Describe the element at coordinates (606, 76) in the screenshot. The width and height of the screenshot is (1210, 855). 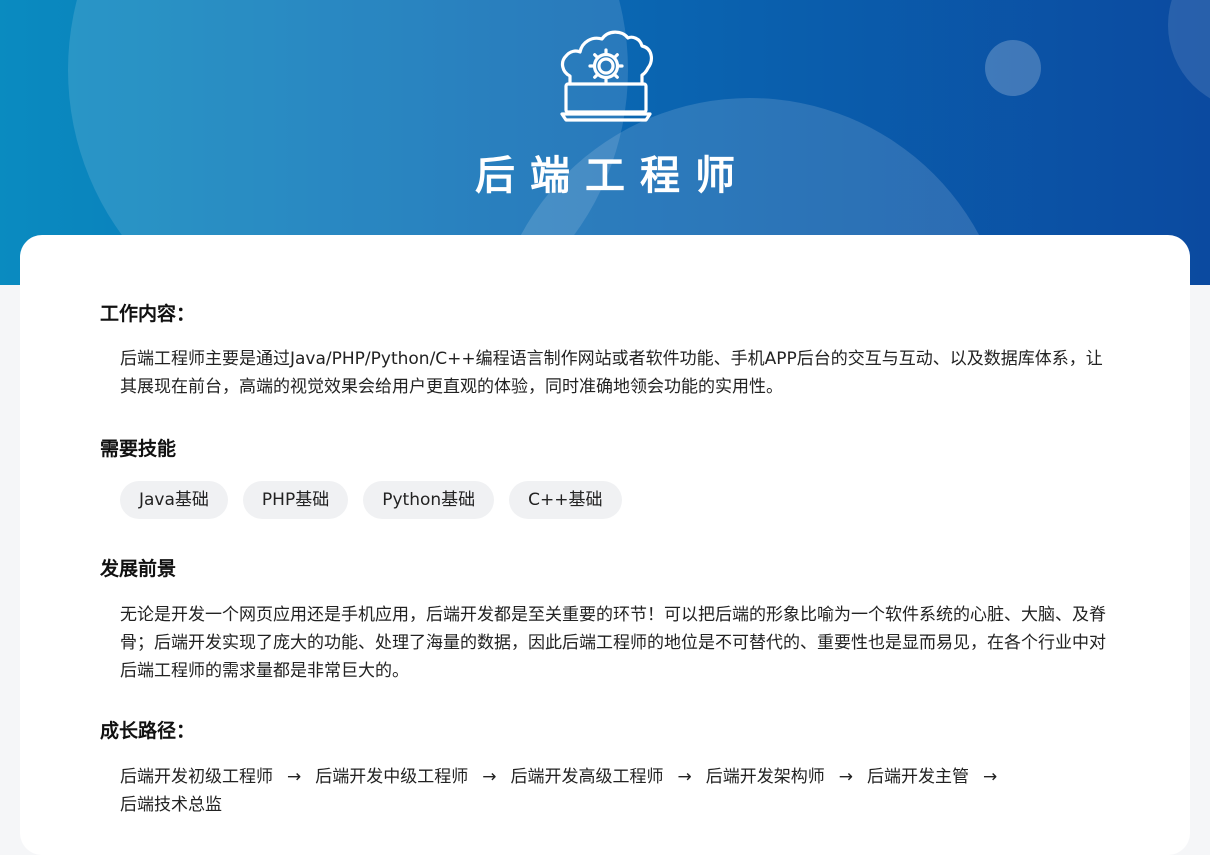
I see `cloud-gear-laptop-icon` at that location.